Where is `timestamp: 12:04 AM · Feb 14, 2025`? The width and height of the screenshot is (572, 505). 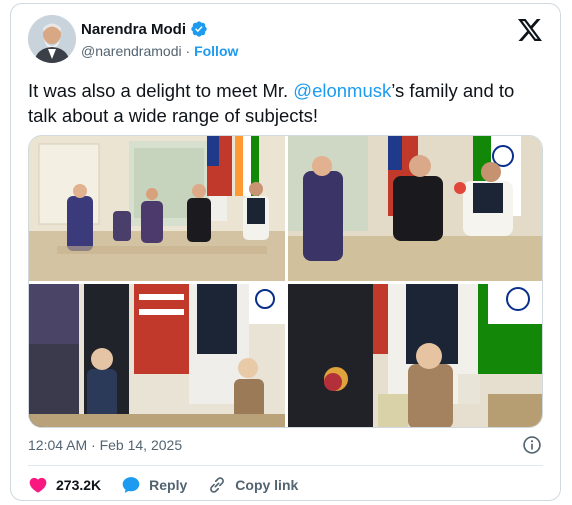
timestamp: 12:04 AM · Feb 14, 2025 is located at coordinates (105, 445).